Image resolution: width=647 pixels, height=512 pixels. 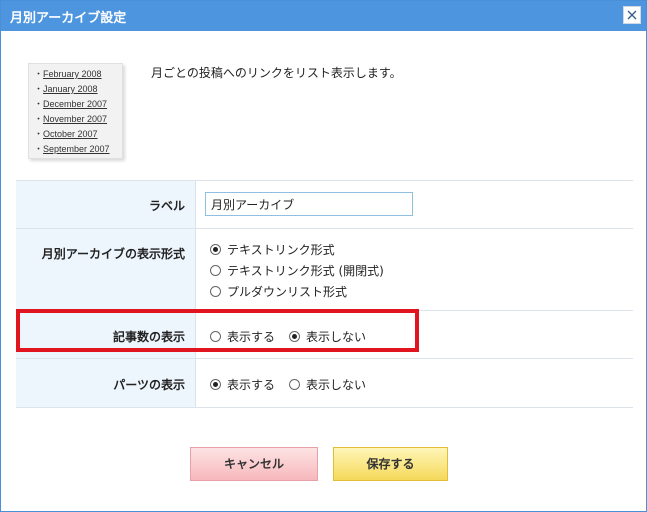 What do you see at coordinates (76, 149) in the screenshot?
I see `preview-item-label: September 2007` at bounding box center [76, 149].